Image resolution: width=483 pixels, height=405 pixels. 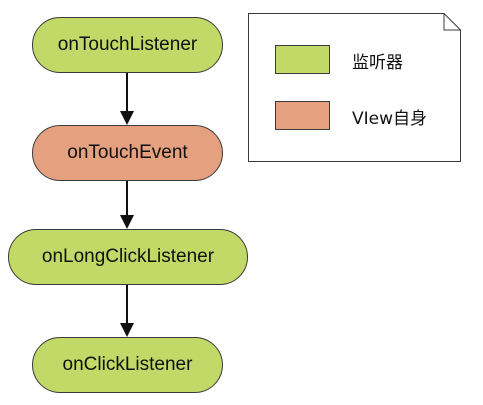 I want to click on node-on-touch-event: onTouchEvent, so click(x=127, y=153).